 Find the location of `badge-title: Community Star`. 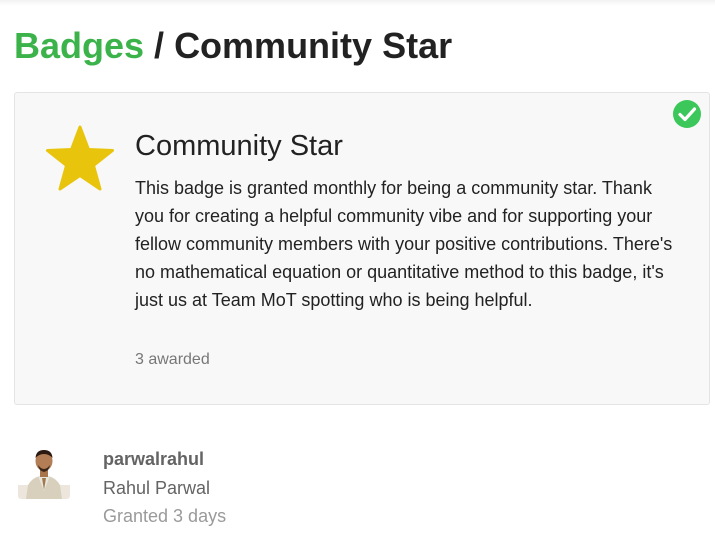

badge-title: Community Star is located at coordinates (239, 146).